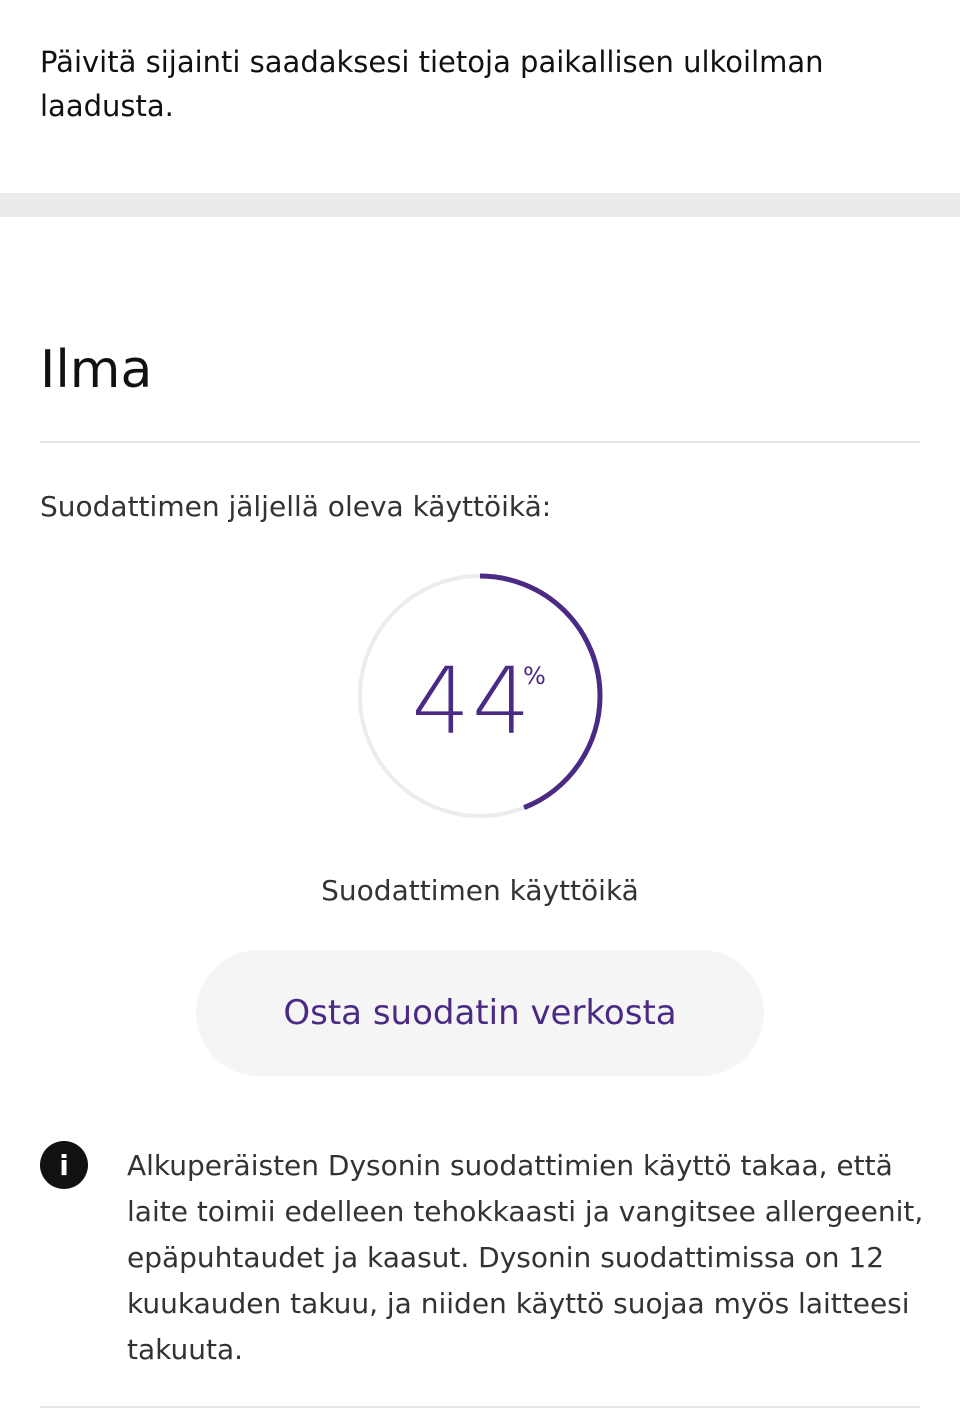  Describe the element at coordinates (480, 205) in the screenshot. I see `section-divider` at that location.